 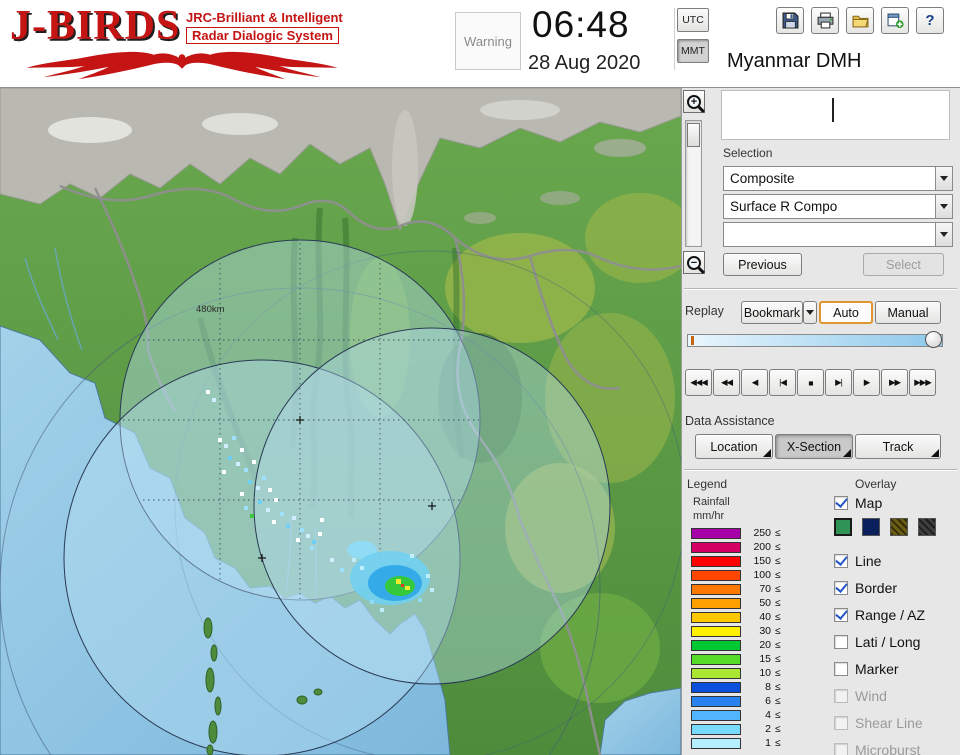 What do you see at coordinates (264, 17) in the screenshot?
I see `logo-subtitle-line1: JRC-Brilliant & Intelligent` at bounding box center [264, 17].